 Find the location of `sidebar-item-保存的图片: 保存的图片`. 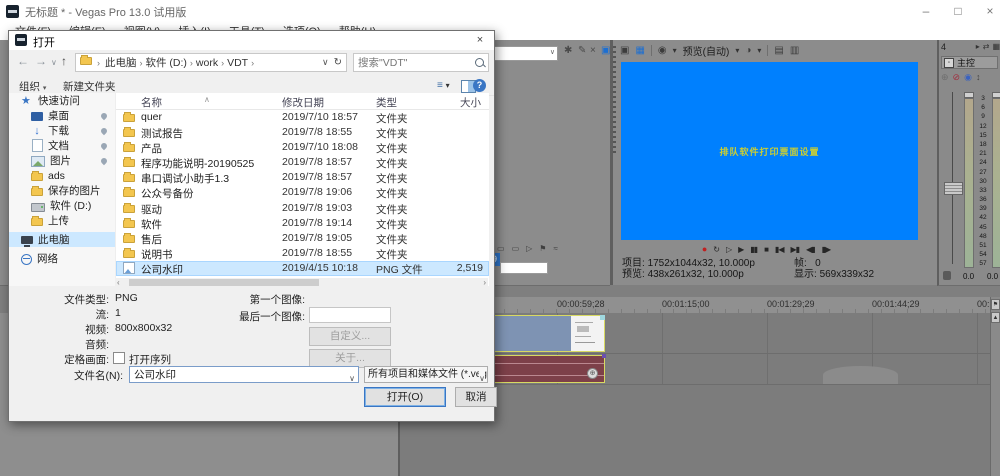

sidebar-item-保存的图片: 保存的图片 is located at coordinates (62, 190).